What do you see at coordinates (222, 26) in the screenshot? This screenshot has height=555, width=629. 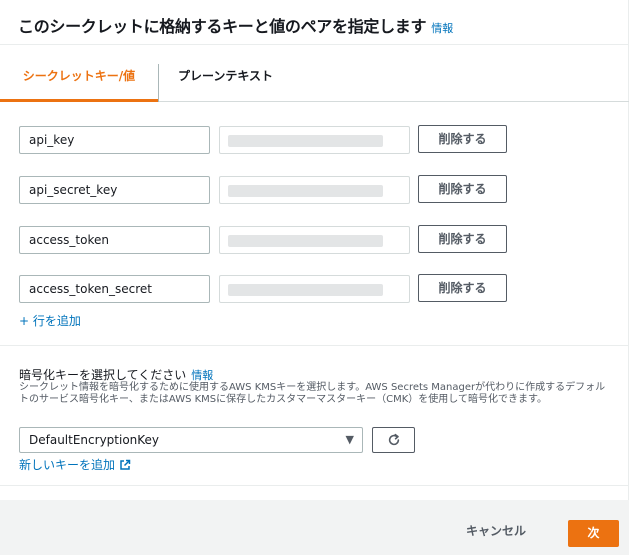 I see `page-title: このシークレットに格納するキーと値のペアを指定します` at bounding box center [222, 26].